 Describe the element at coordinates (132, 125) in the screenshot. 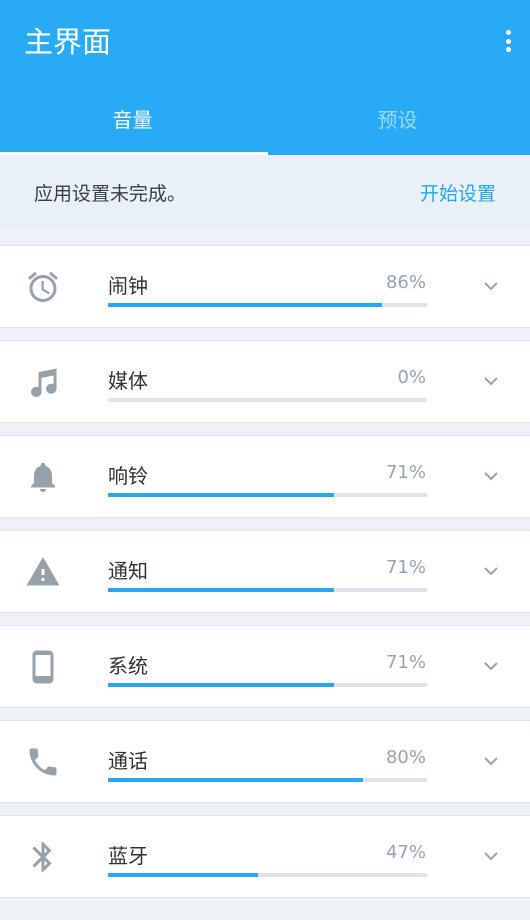

I see `tab-volume: 音量` at that location.